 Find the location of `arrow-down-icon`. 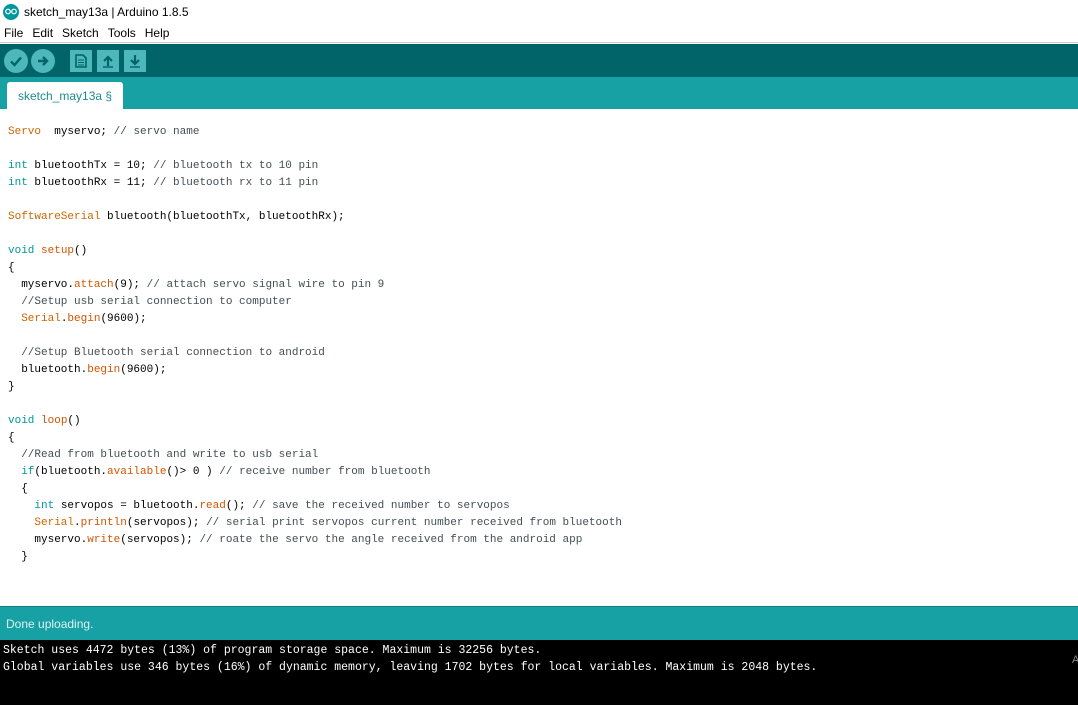

arrow-down-icon is located at coordinates (135, 61).